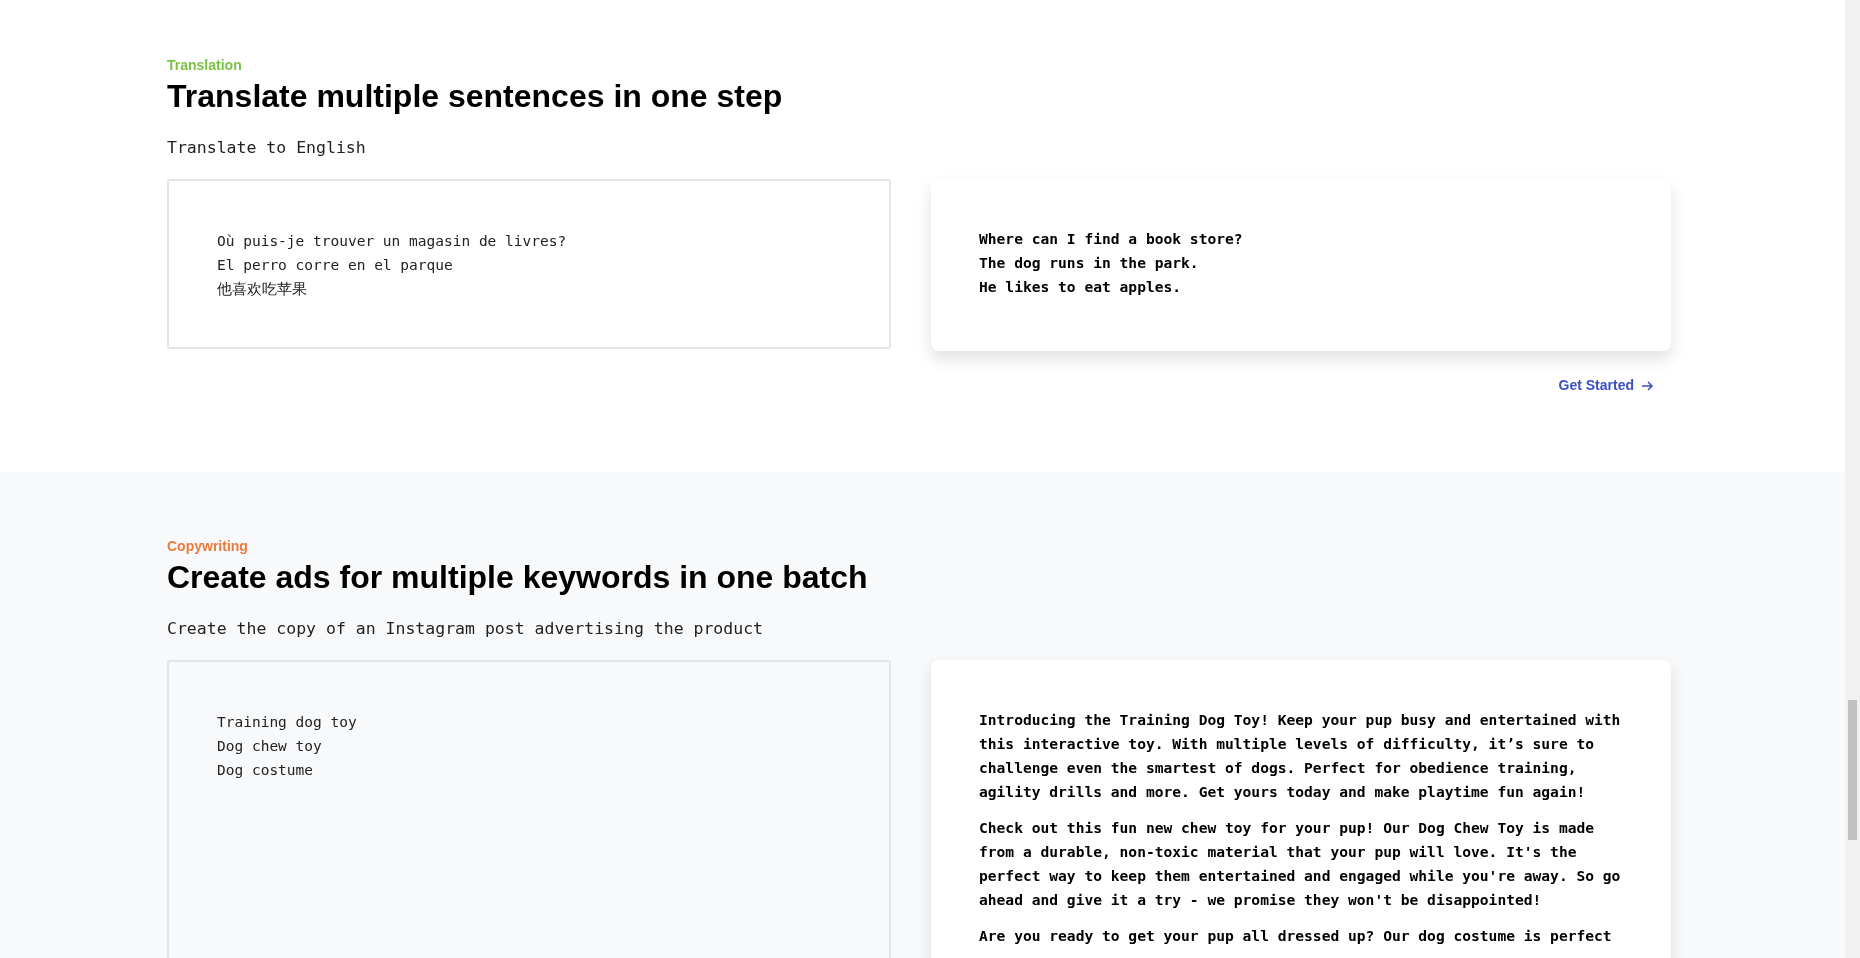 The width and height of the screenshot is (1860, 958). What do you see at coordinates (265, 770) in the screenshot?
I see `input-line: Dog costume` at bounding box center [265, 770].